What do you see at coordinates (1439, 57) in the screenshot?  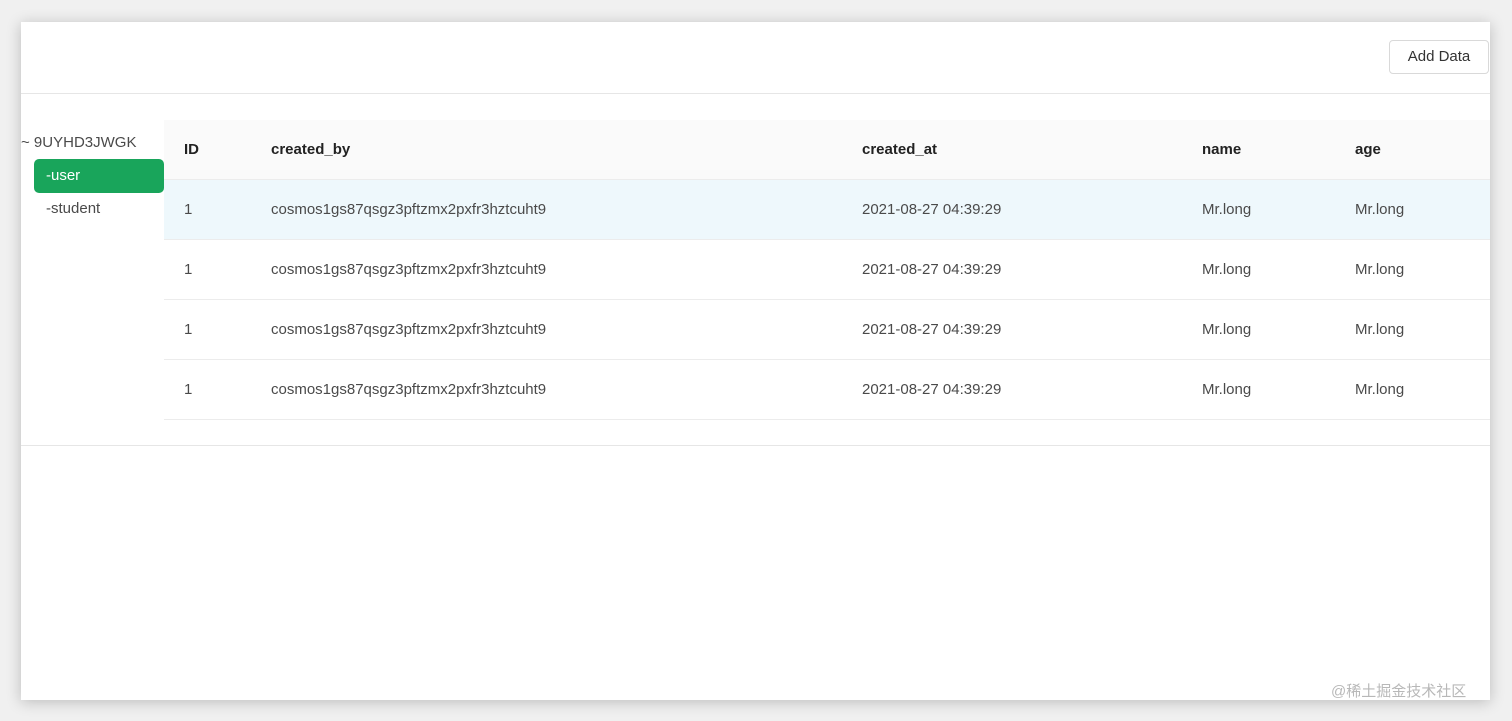 I see `add-data-button: Add Data` at bounding box center [1439, 57].